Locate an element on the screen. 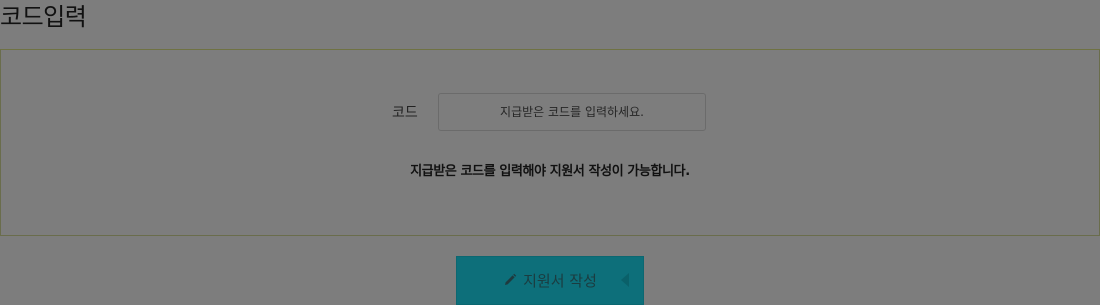 The height and width of the screenshot is (305, 1100). write-application-button: 지원서 작성 is located at coordinates (550, 280).